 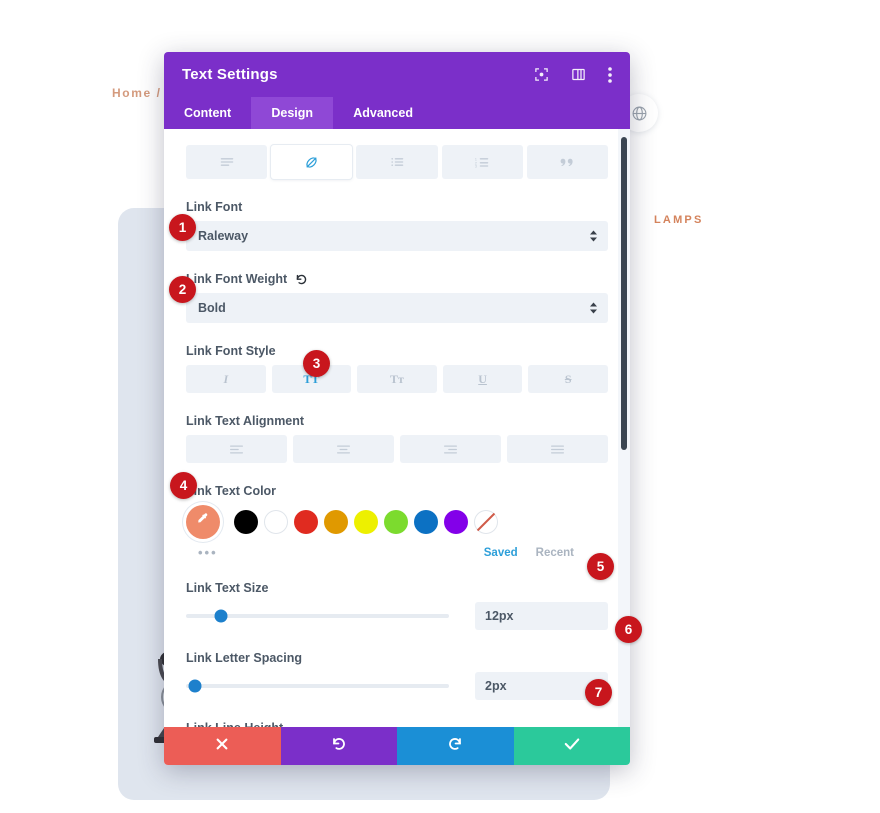 What do you see at coordinates (397, 658) in the screenshot?
I see `link-letter-spacing-label: Link Letter Spacing` at bounding box center [397, 658].